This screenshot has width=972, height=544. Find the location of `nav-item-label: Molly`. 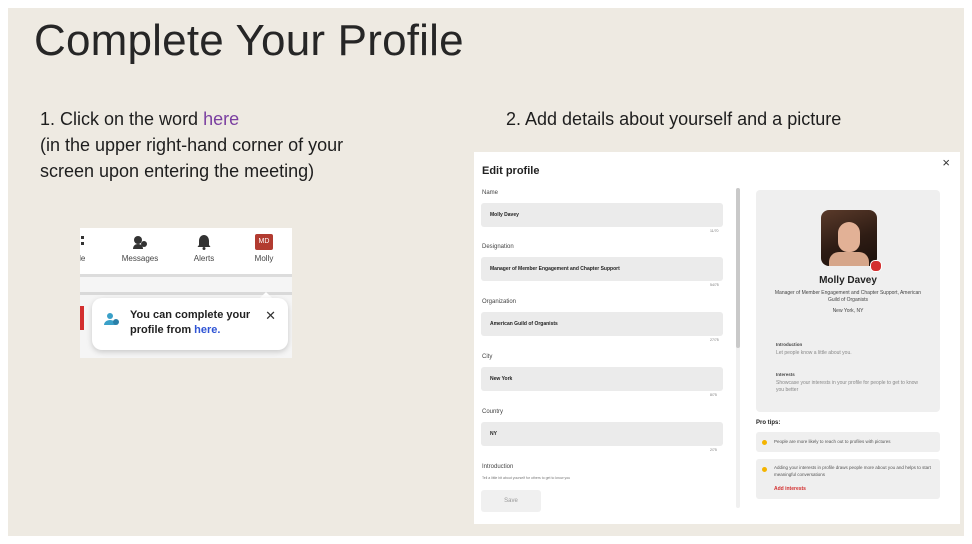

nav-item-label: Molly is located at coordinates (264, 258).